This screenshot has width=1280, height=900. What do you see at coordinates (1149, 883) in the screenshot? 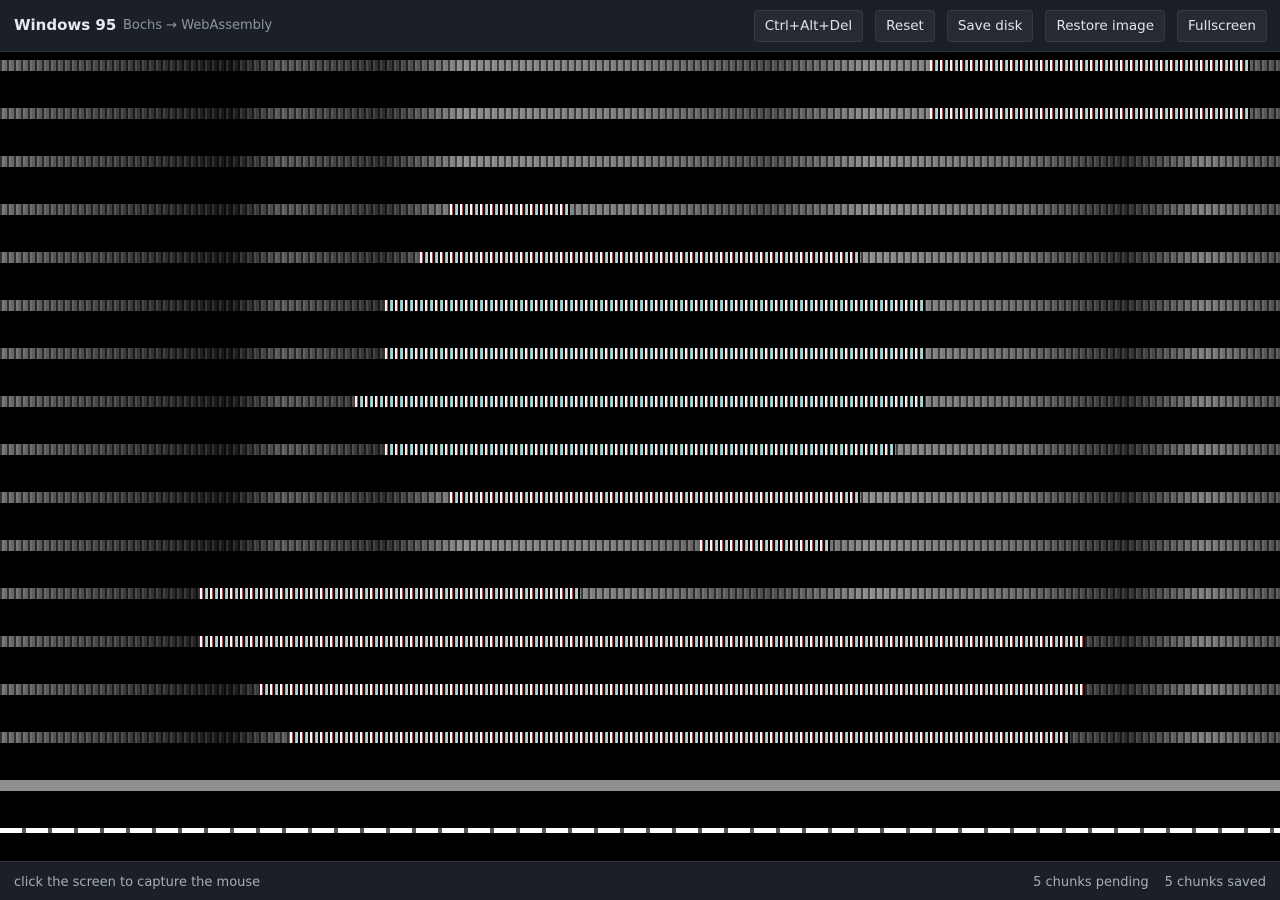
I see `status-counters: 5 chunks pending 5 chunks saved` at bounding box center [1149, 883].